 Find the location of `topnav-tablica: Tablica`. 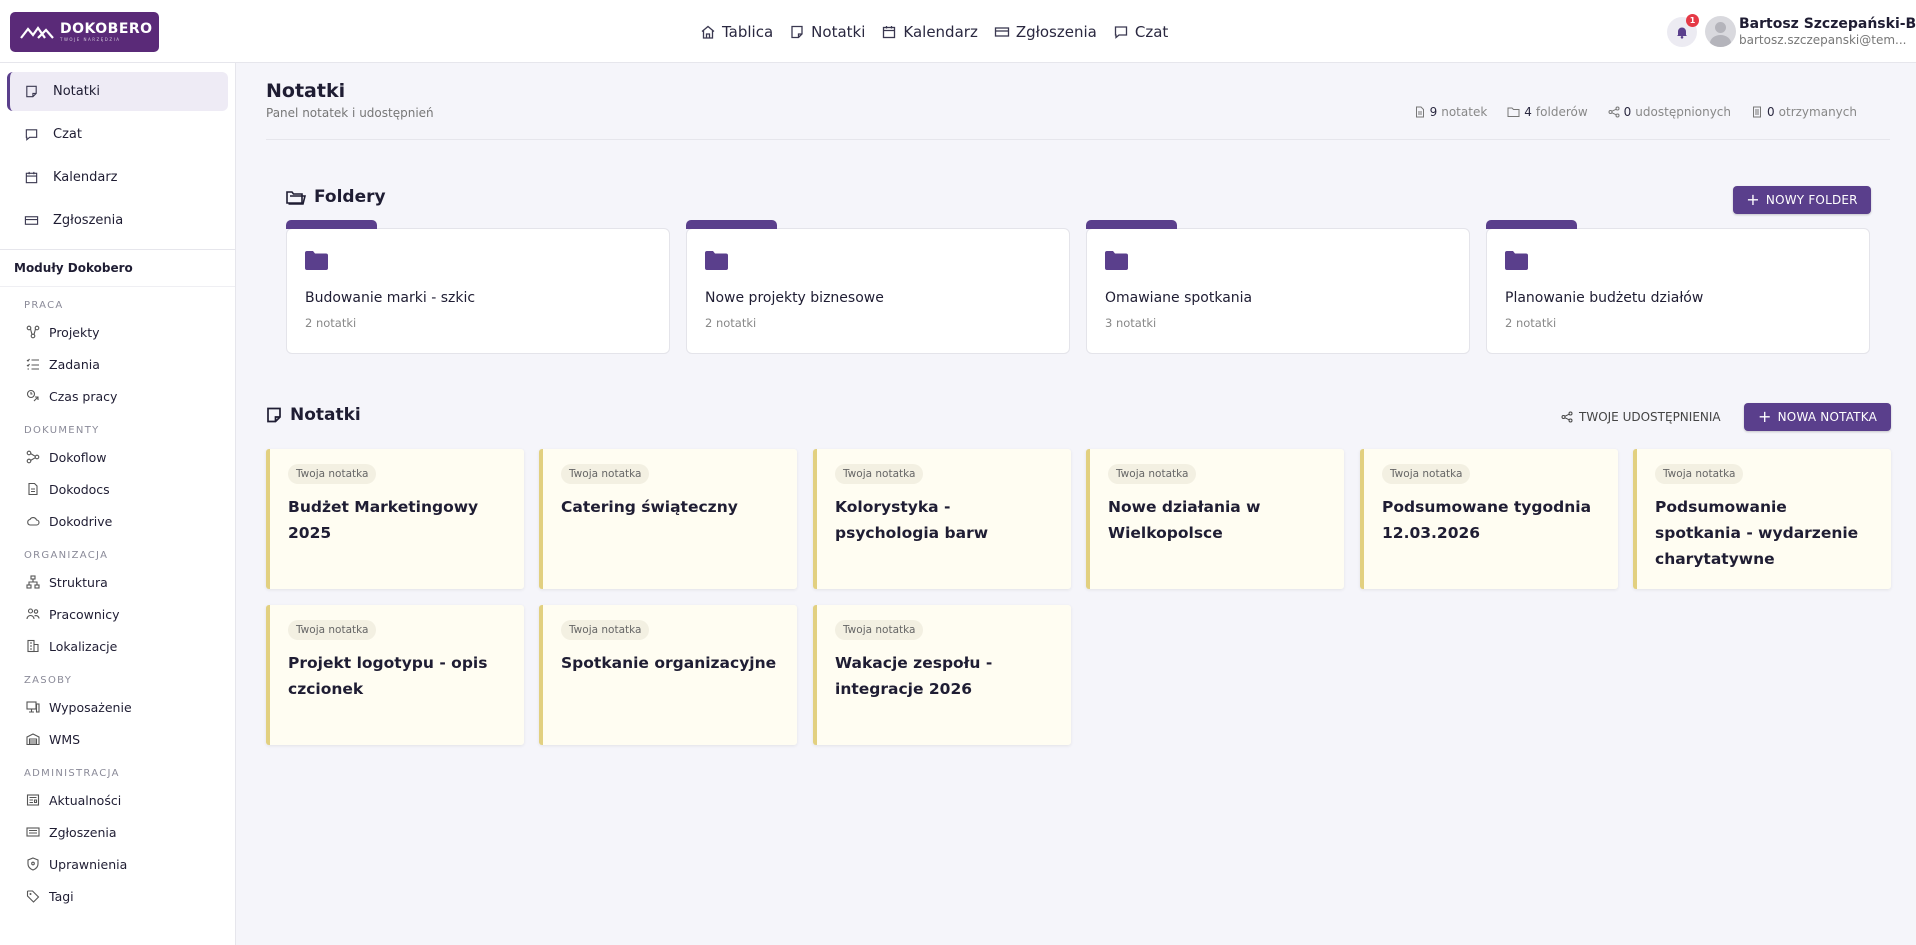

topnav-tablica: Tablica is located at coordinates (736, 32).